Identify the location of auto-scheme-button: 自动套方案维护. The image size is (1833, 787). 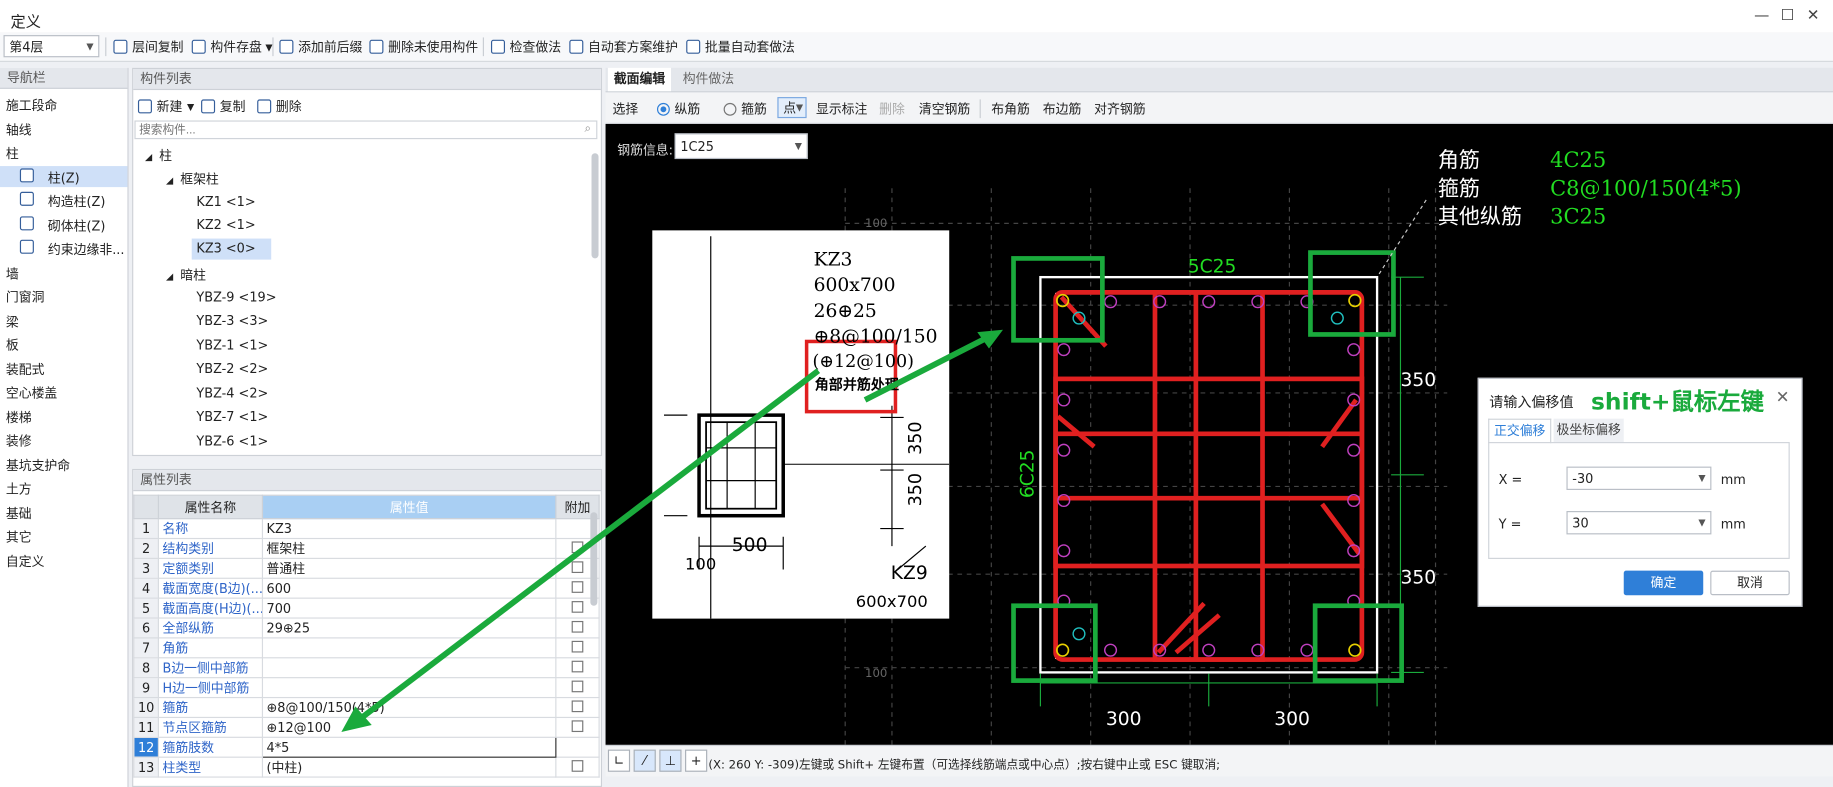
(623, 46).